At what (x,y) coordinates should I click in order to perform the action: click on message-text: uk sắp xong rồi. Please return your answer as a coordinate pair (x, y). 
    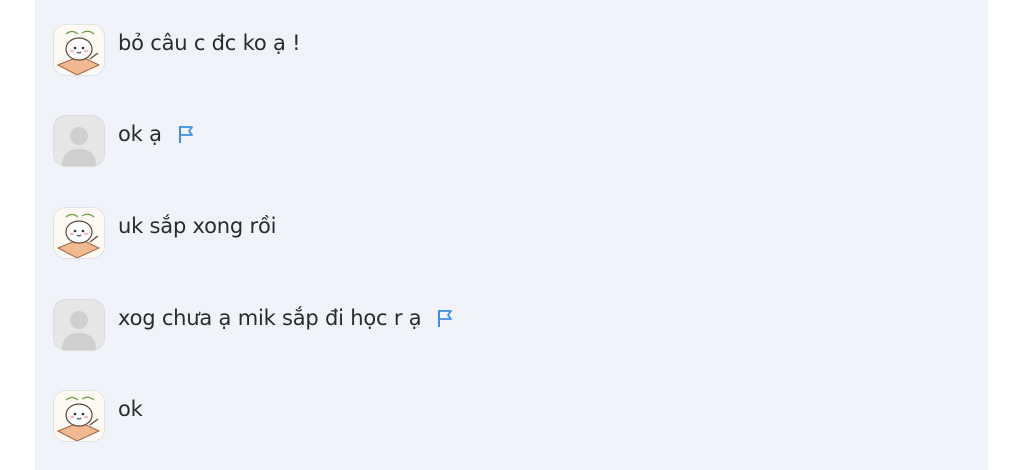
    Looking at the image, I should click on (197, 226).